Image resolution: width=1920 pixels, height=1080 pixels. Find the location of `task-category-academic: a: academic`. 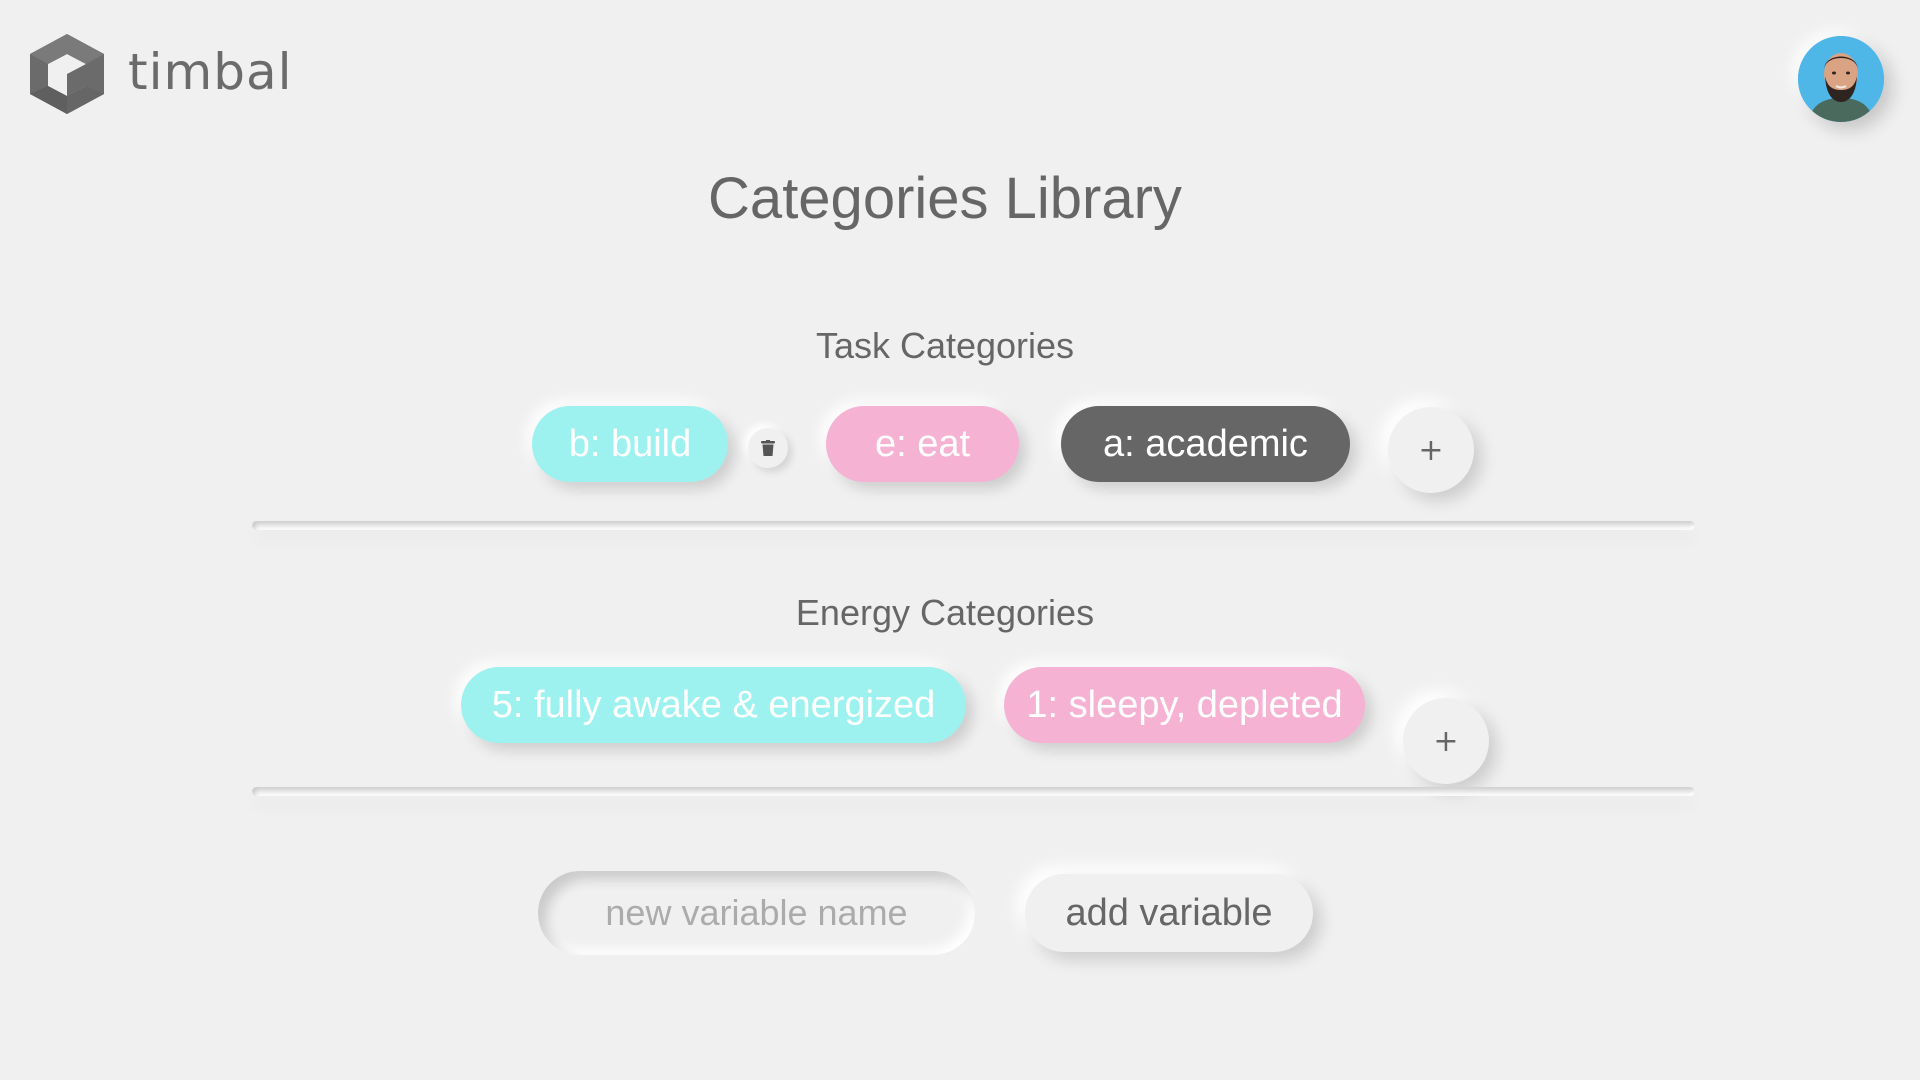

task-category-academic: a: academic is located at coordinates (1205, 444).